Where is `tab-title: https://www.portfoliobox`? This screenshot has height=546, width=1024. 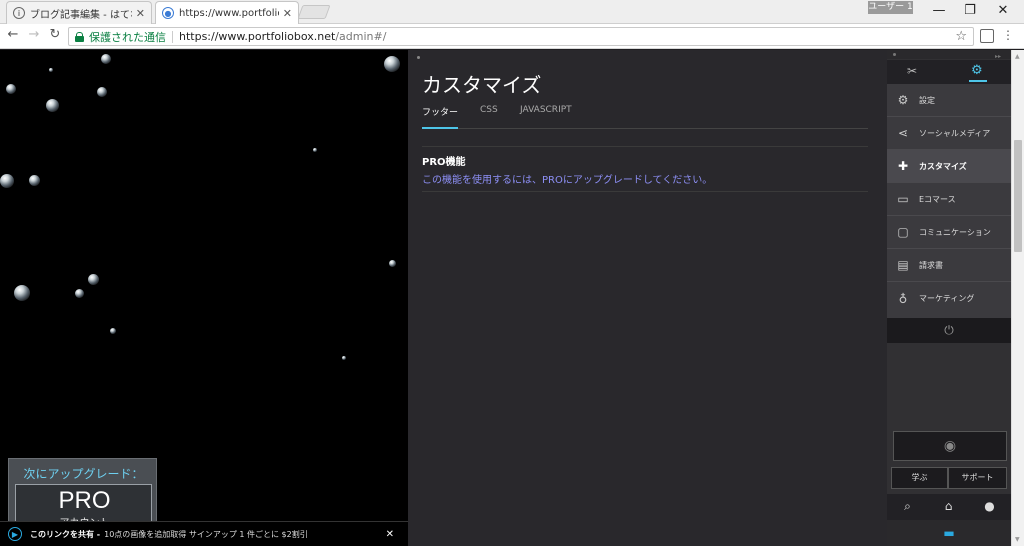
tab-title: https://www.portfoliobox is located at coordinates (229, 13).